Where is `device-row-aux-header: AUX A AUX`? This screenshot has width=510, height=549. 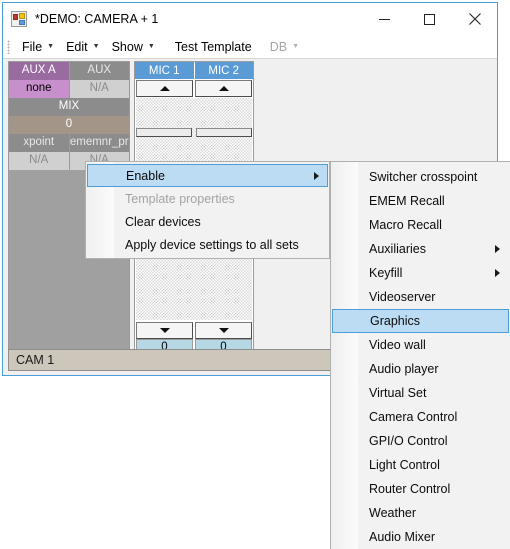 device-row-aux-header: AUX A AUX is located at coordinates (69, 71).